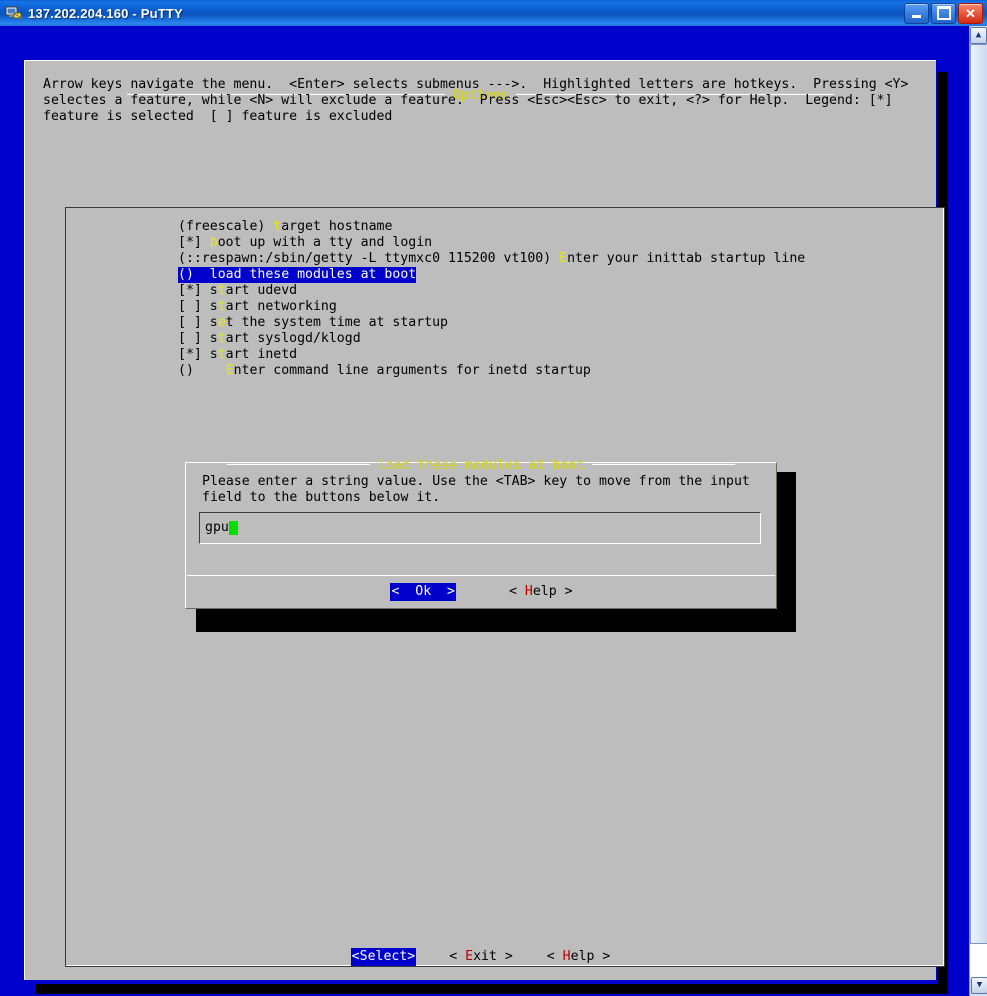  I want to click on close-icon: ✕, so click(970, 13).